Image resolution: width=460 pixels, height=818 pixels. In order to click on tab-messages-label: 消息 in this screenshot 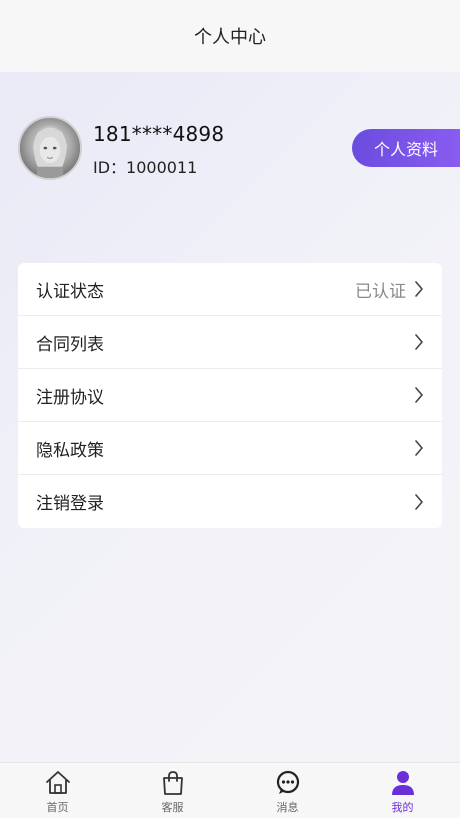, I will do `click(287, 807)`.